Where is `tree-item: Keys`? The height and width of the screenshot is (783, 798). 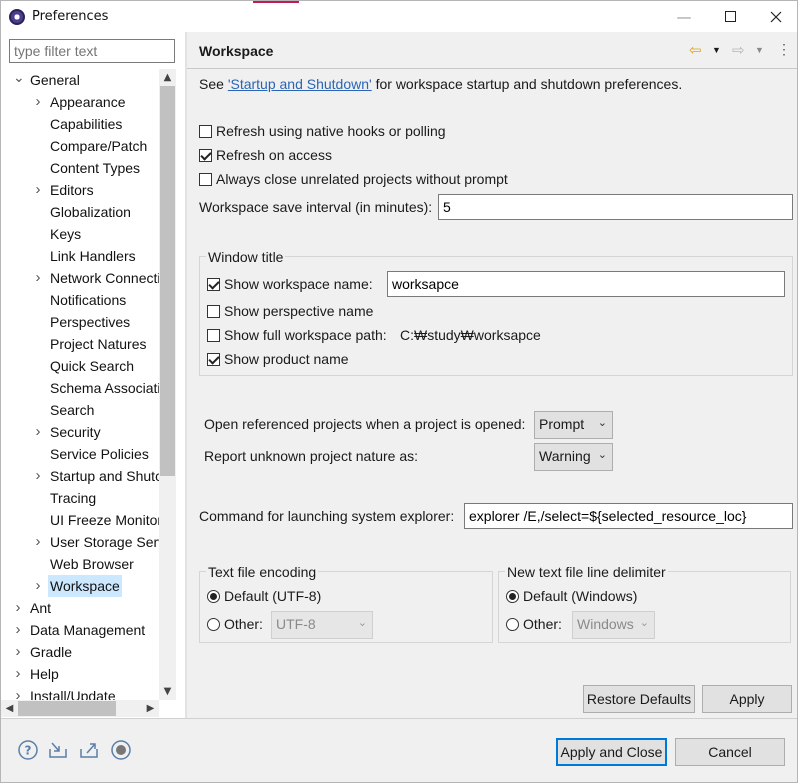
tree-item: Keys is located at coordinates (80, 234).